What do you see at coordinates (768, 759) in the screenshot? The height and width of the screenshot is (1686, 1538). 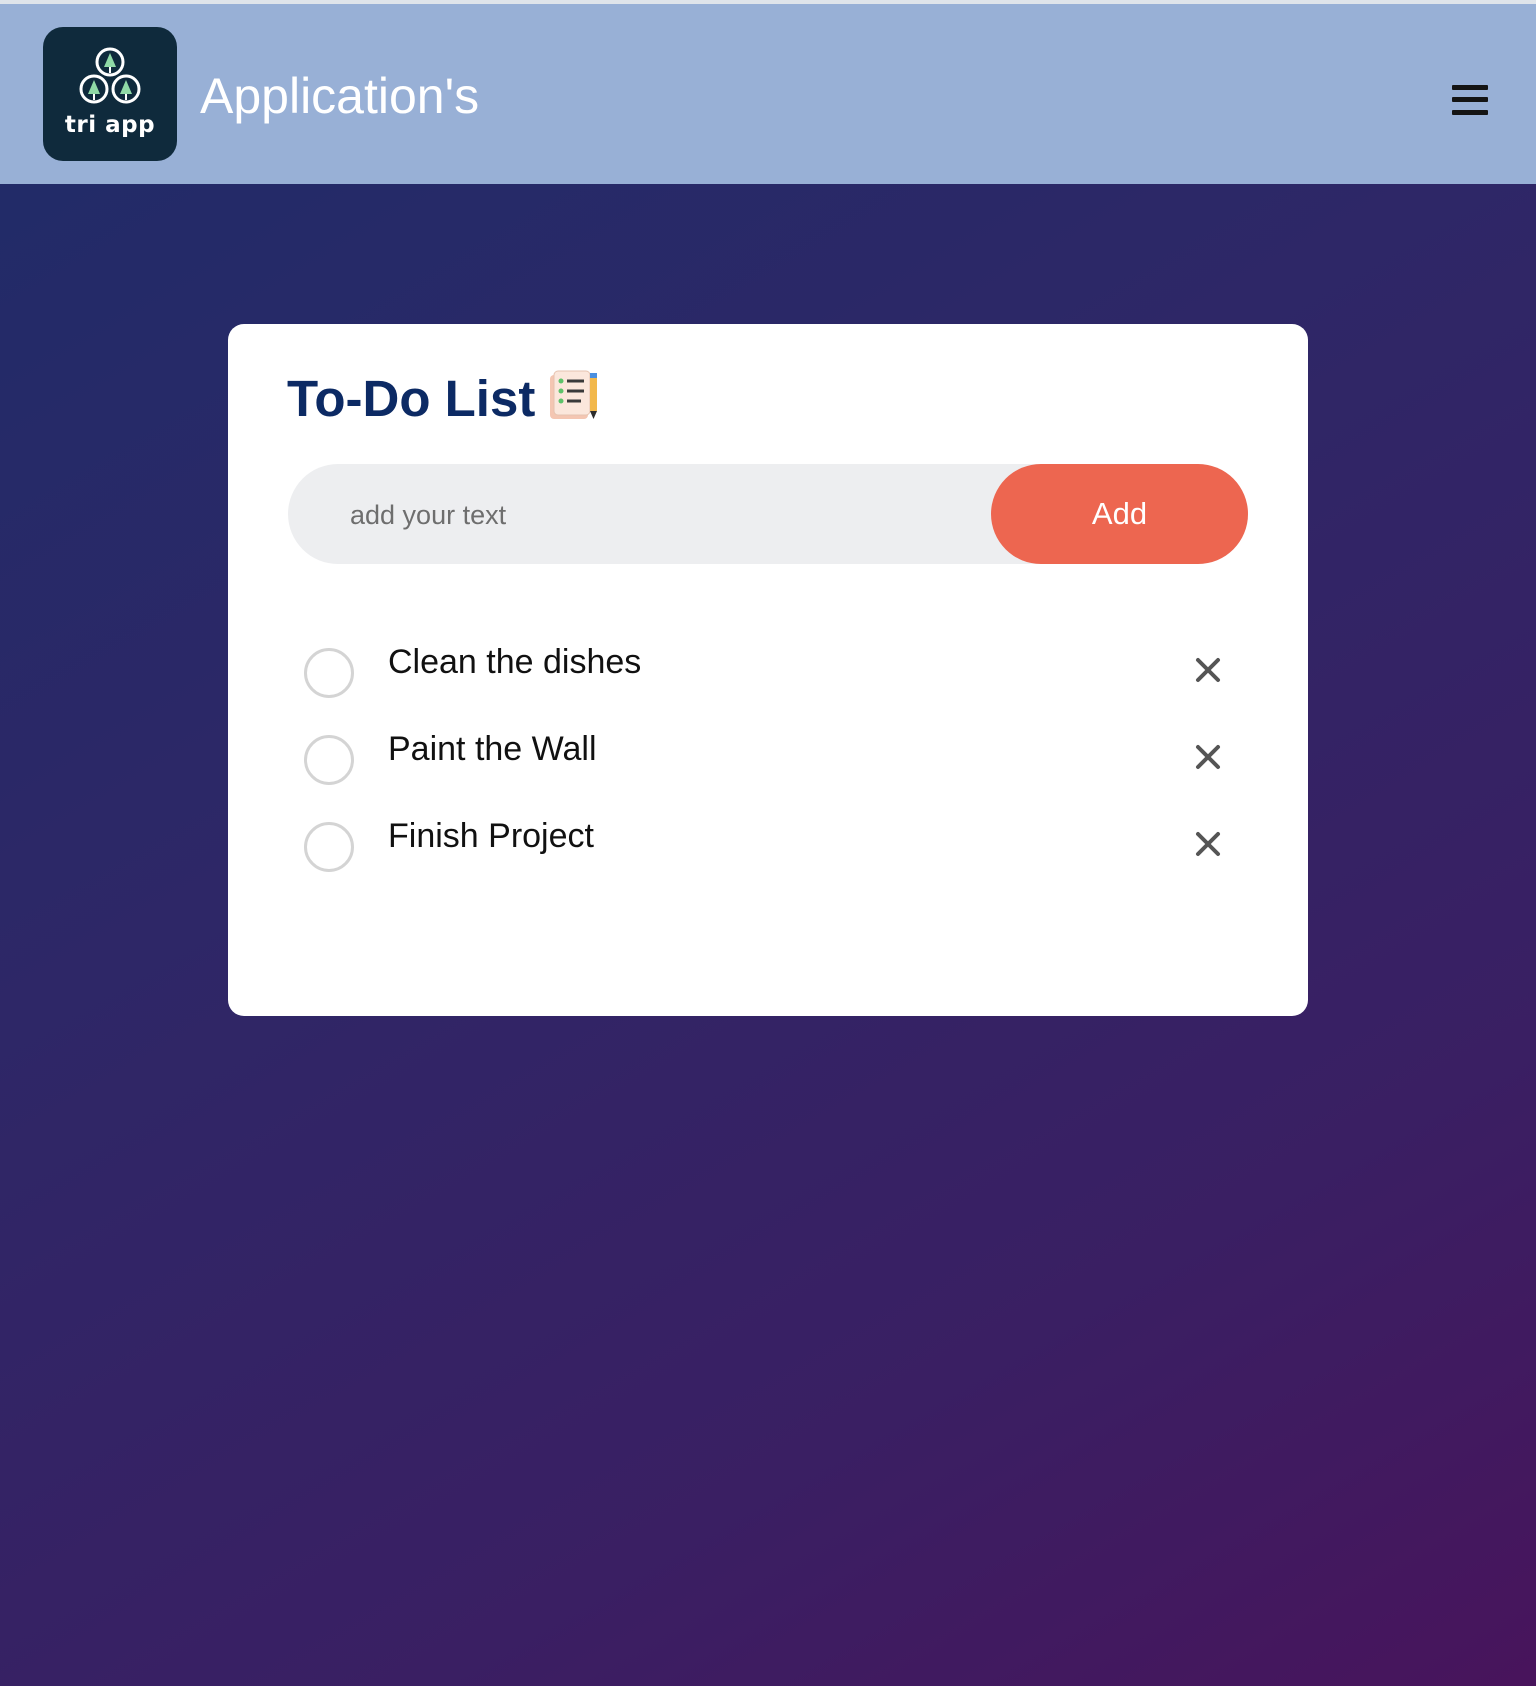 I see `list-item: Paint the Wall` at bounding box center [768, 759].